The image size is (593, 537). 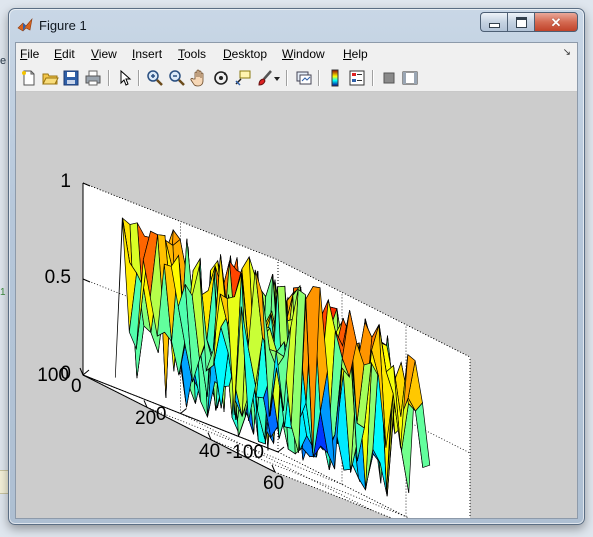 I want to click on maximize-button, so click(x=520, y=22).